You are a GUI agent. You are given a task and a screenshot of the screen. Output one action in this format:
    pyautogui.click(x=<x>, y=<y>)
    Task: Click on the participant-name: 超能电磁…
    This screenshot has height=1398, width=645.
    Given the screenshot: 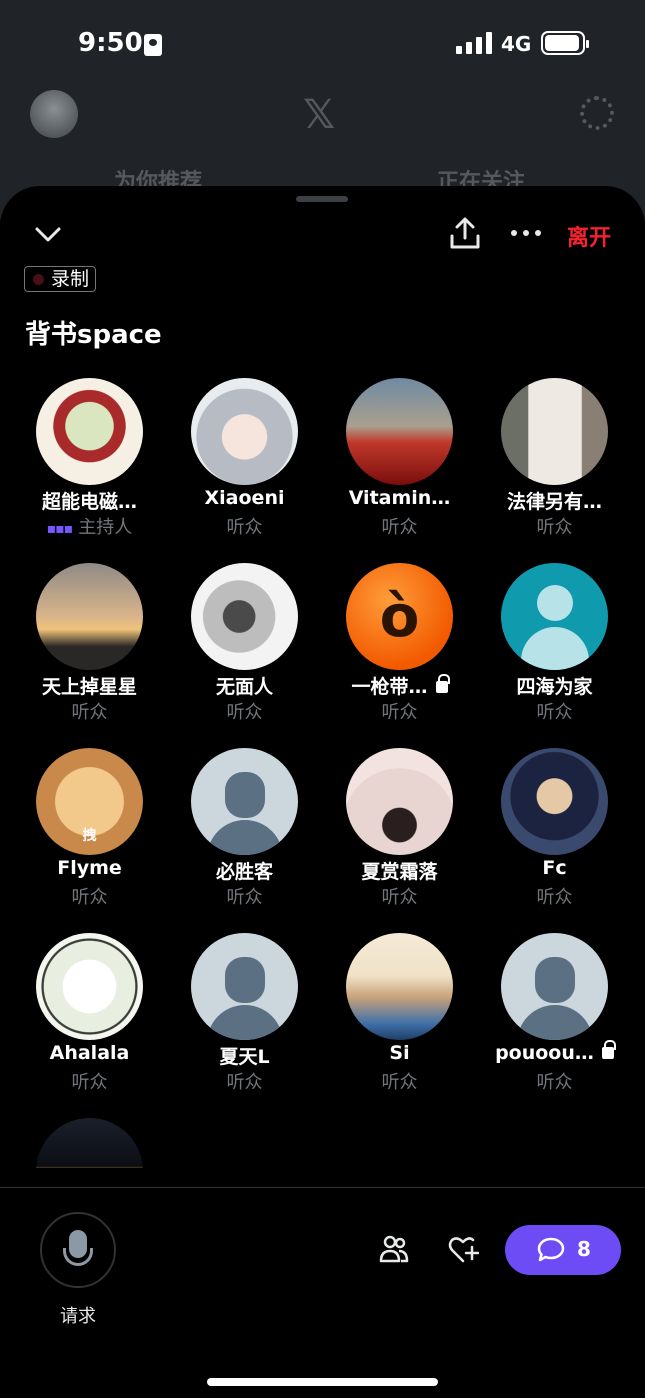 What is the action you would take?
    pyautogui.click(x=89, y=502)
    